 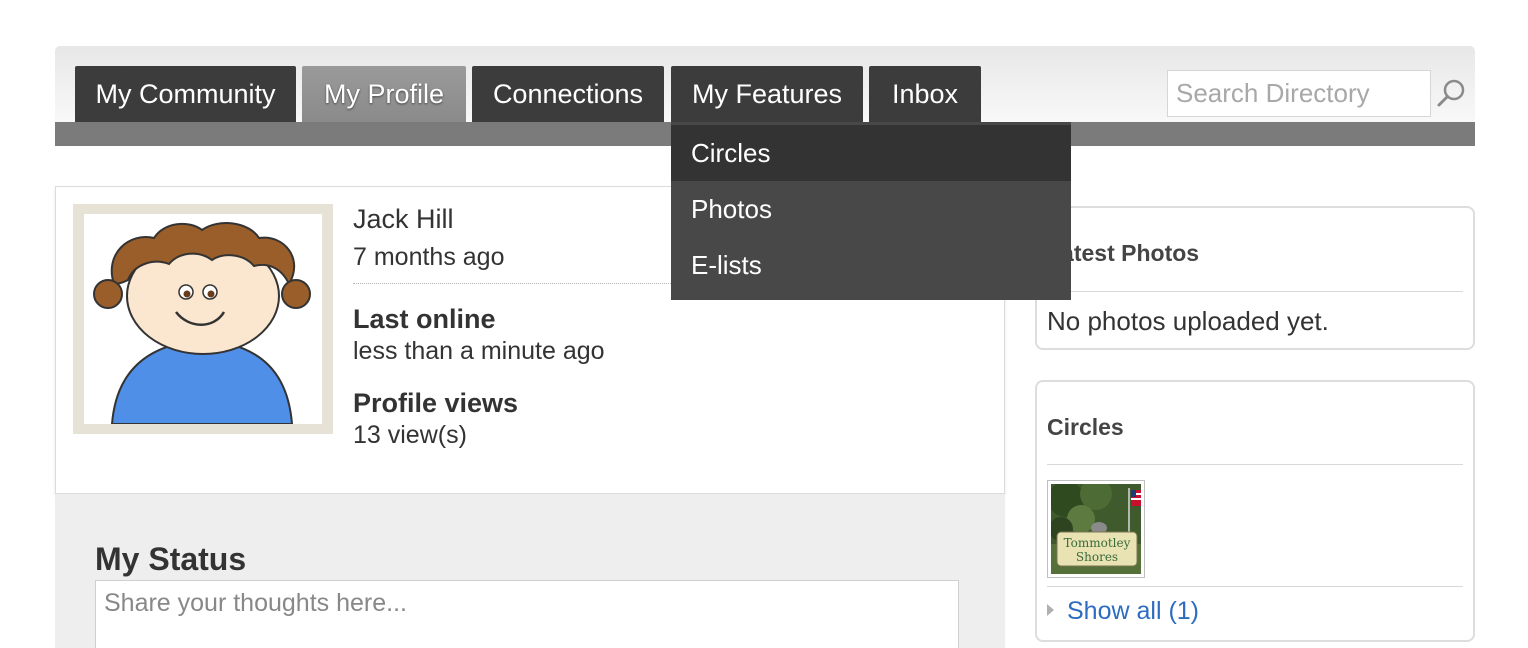 I want to click on no-photos-message: No photos uploaded yet., so click(x=1188, y=321).